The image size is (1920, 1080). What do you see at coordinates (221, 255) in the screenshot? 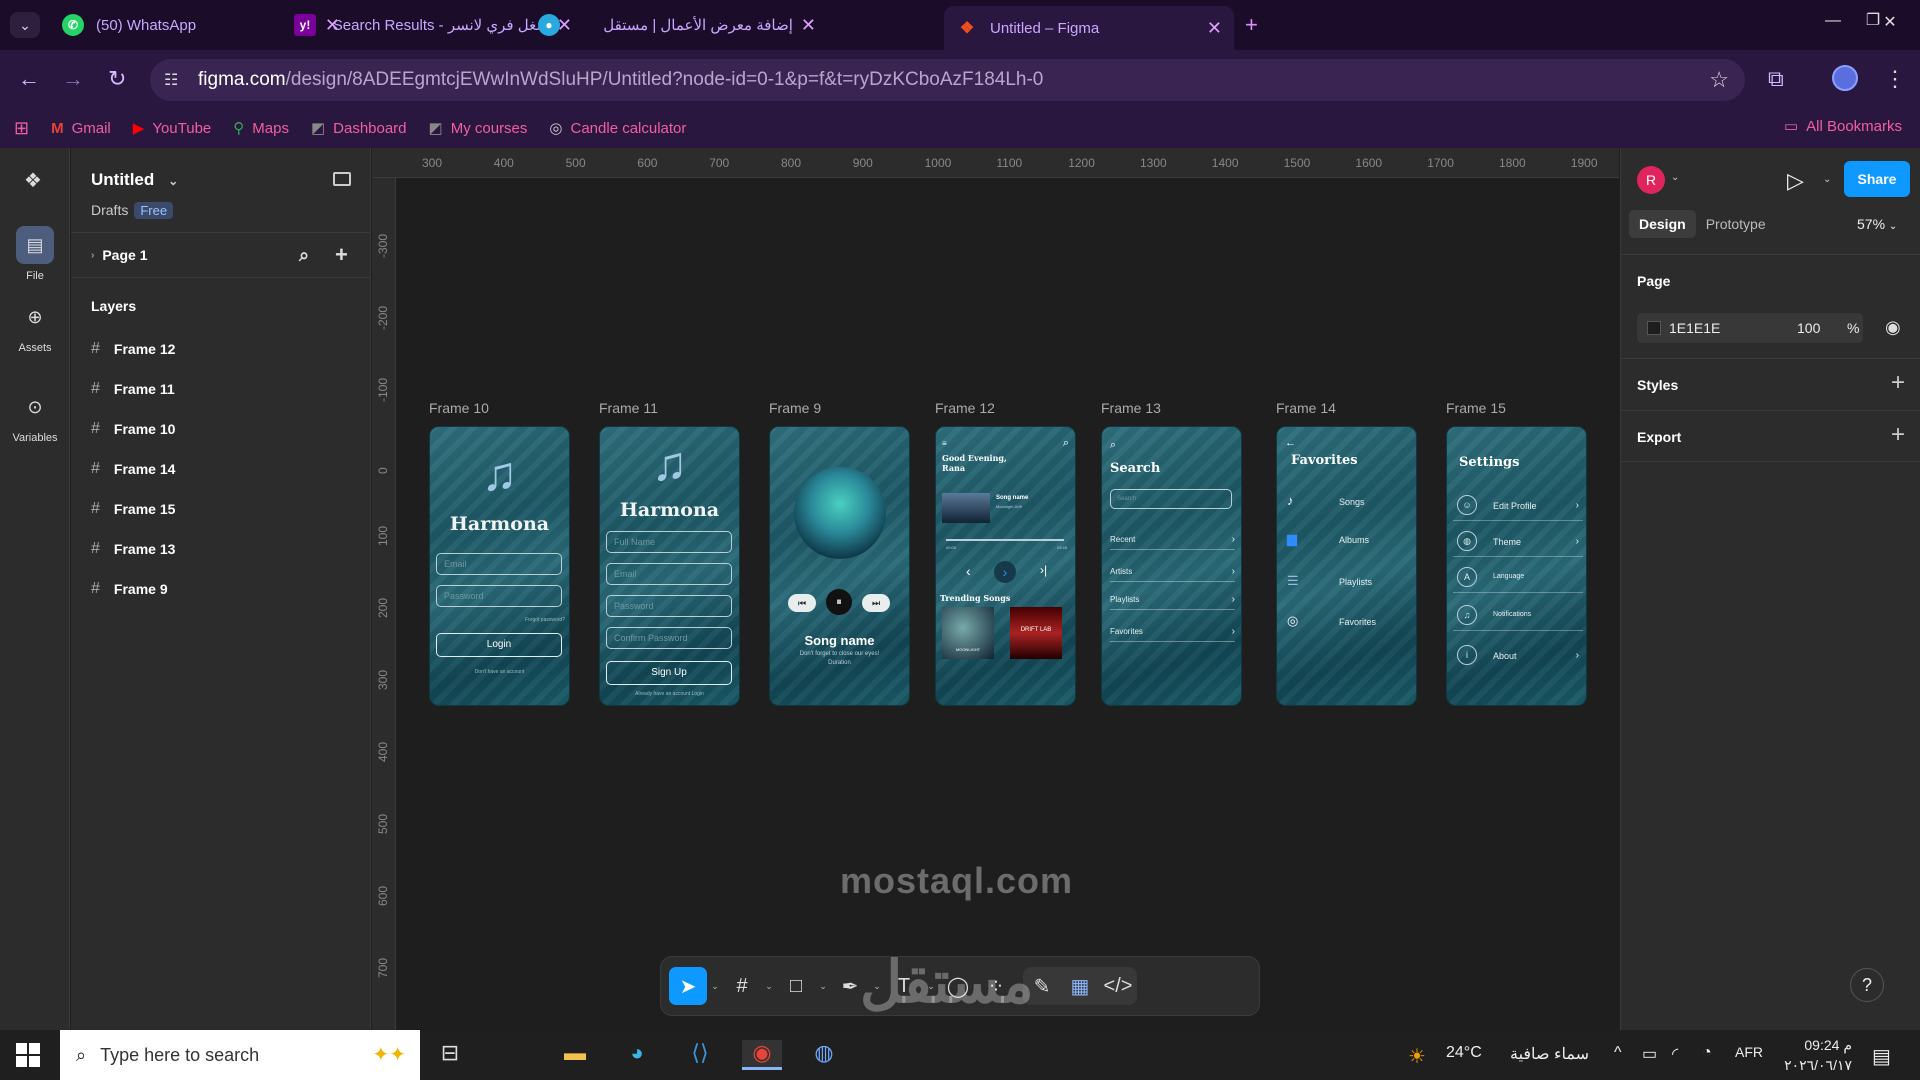
I see `page-selector: › Page 1 ⌕ +` at bounding box center [221, 255].